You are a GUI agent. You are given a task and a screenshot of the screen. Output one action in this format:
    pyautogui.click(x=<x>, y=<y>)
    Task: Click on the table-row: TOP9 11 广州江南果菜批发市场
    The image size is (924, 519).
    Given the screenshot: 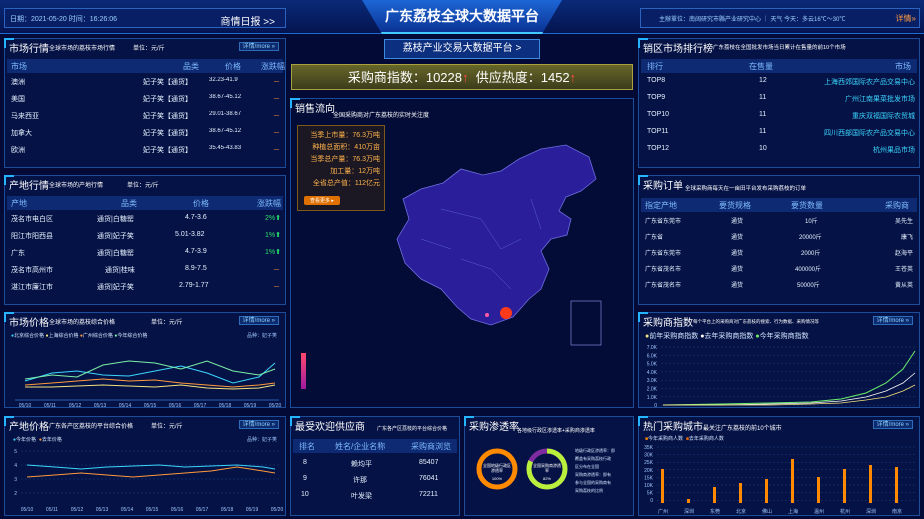 What is the action you would take?
    pyautogui.click(x=779, y=101)
    